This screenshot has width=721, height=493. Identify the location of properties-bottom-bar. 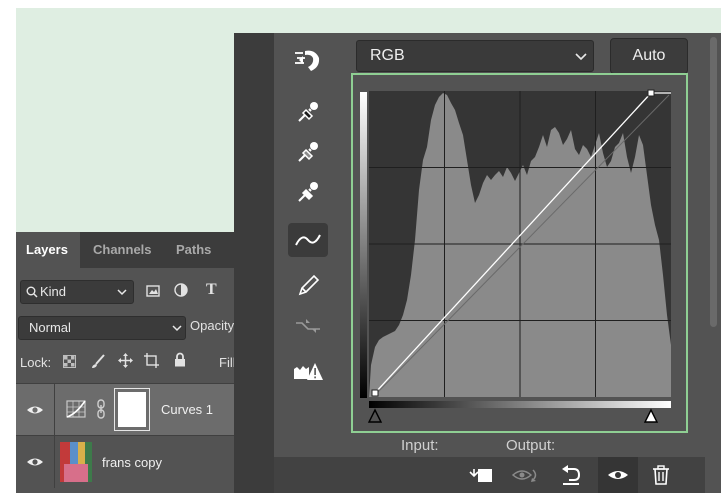
(489, 475).